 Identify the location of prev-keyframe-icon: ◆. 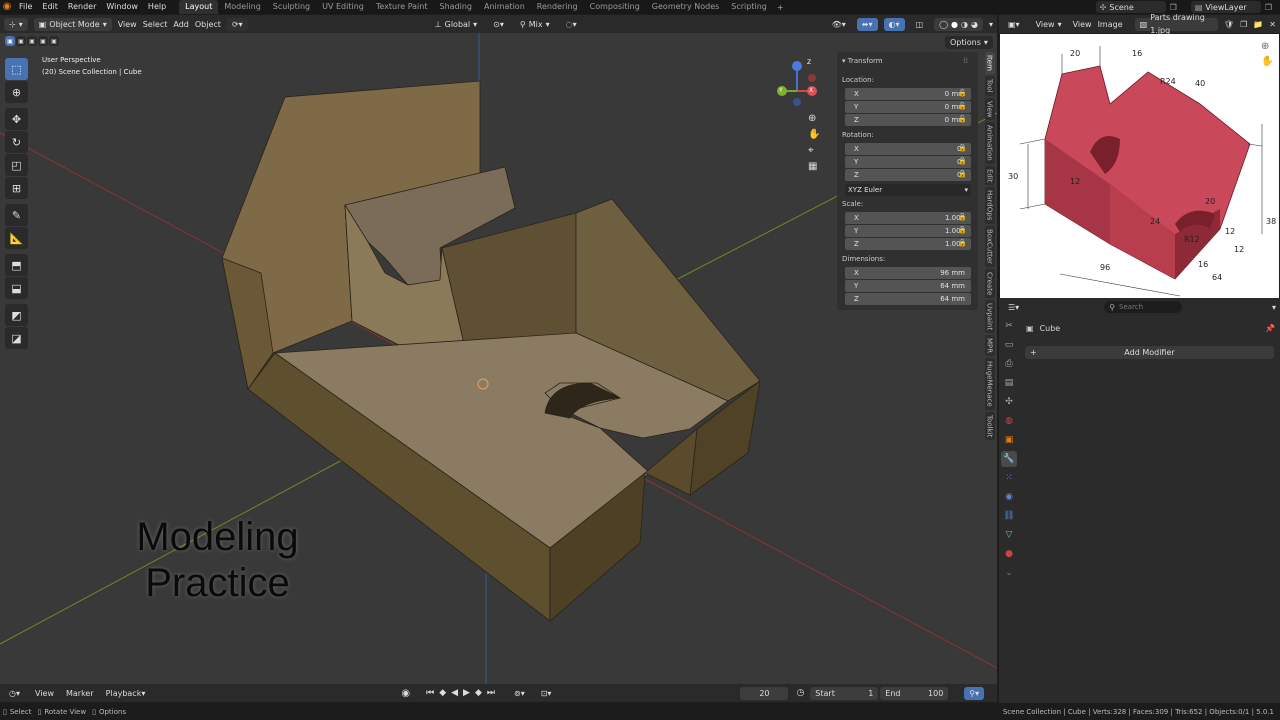
(442, 693).